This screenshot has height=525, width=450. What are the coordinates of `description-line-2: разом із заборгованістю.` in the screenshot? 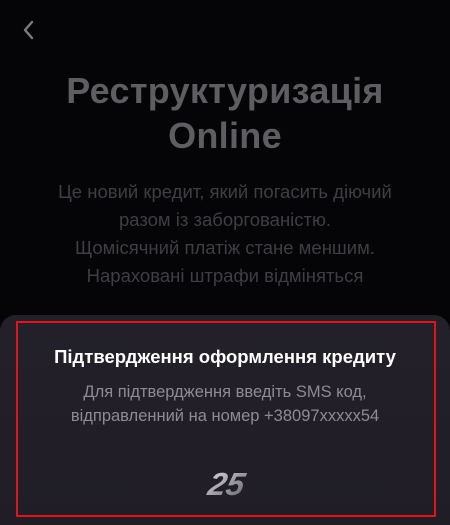 It's located at (225, 219).